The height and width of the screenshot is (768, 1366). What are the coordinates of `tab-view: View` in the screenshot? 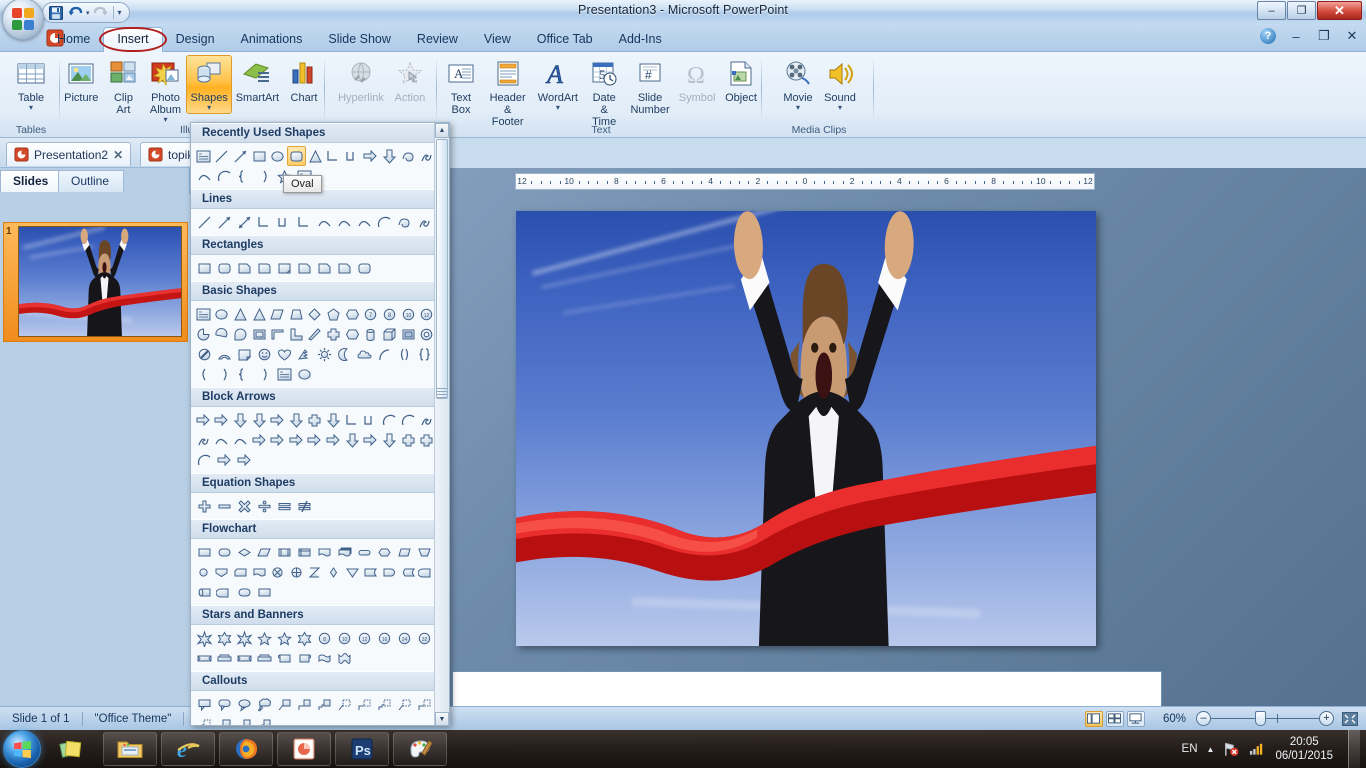 It's located at (497, 39).